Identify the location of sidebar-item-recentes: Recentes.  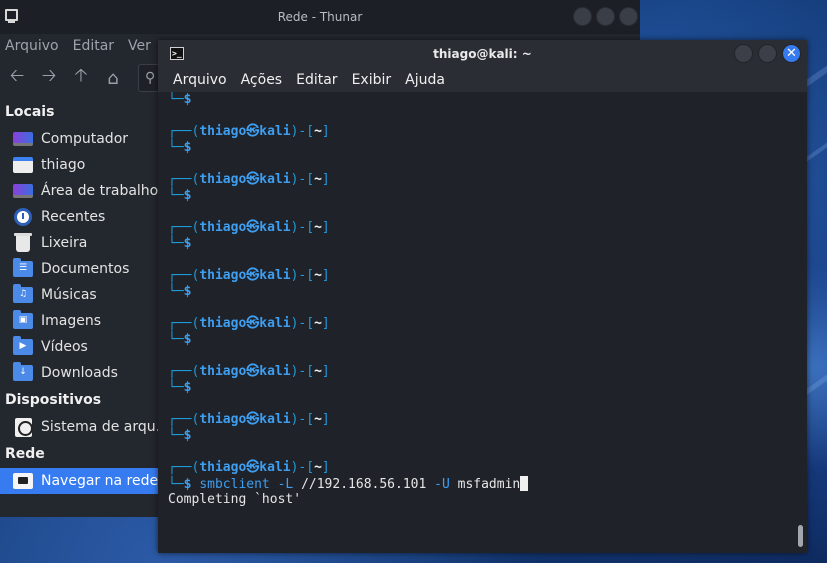
(79, 217).